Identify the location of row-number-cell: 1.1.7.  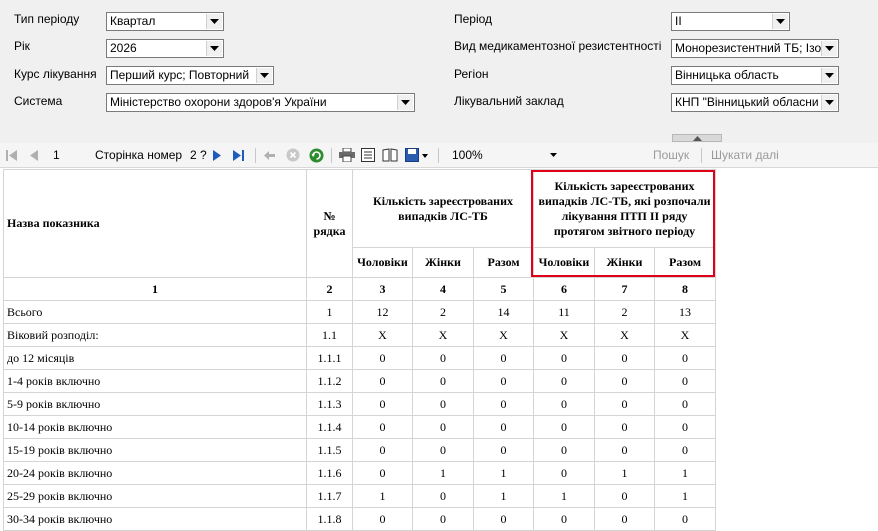
(329, 496).